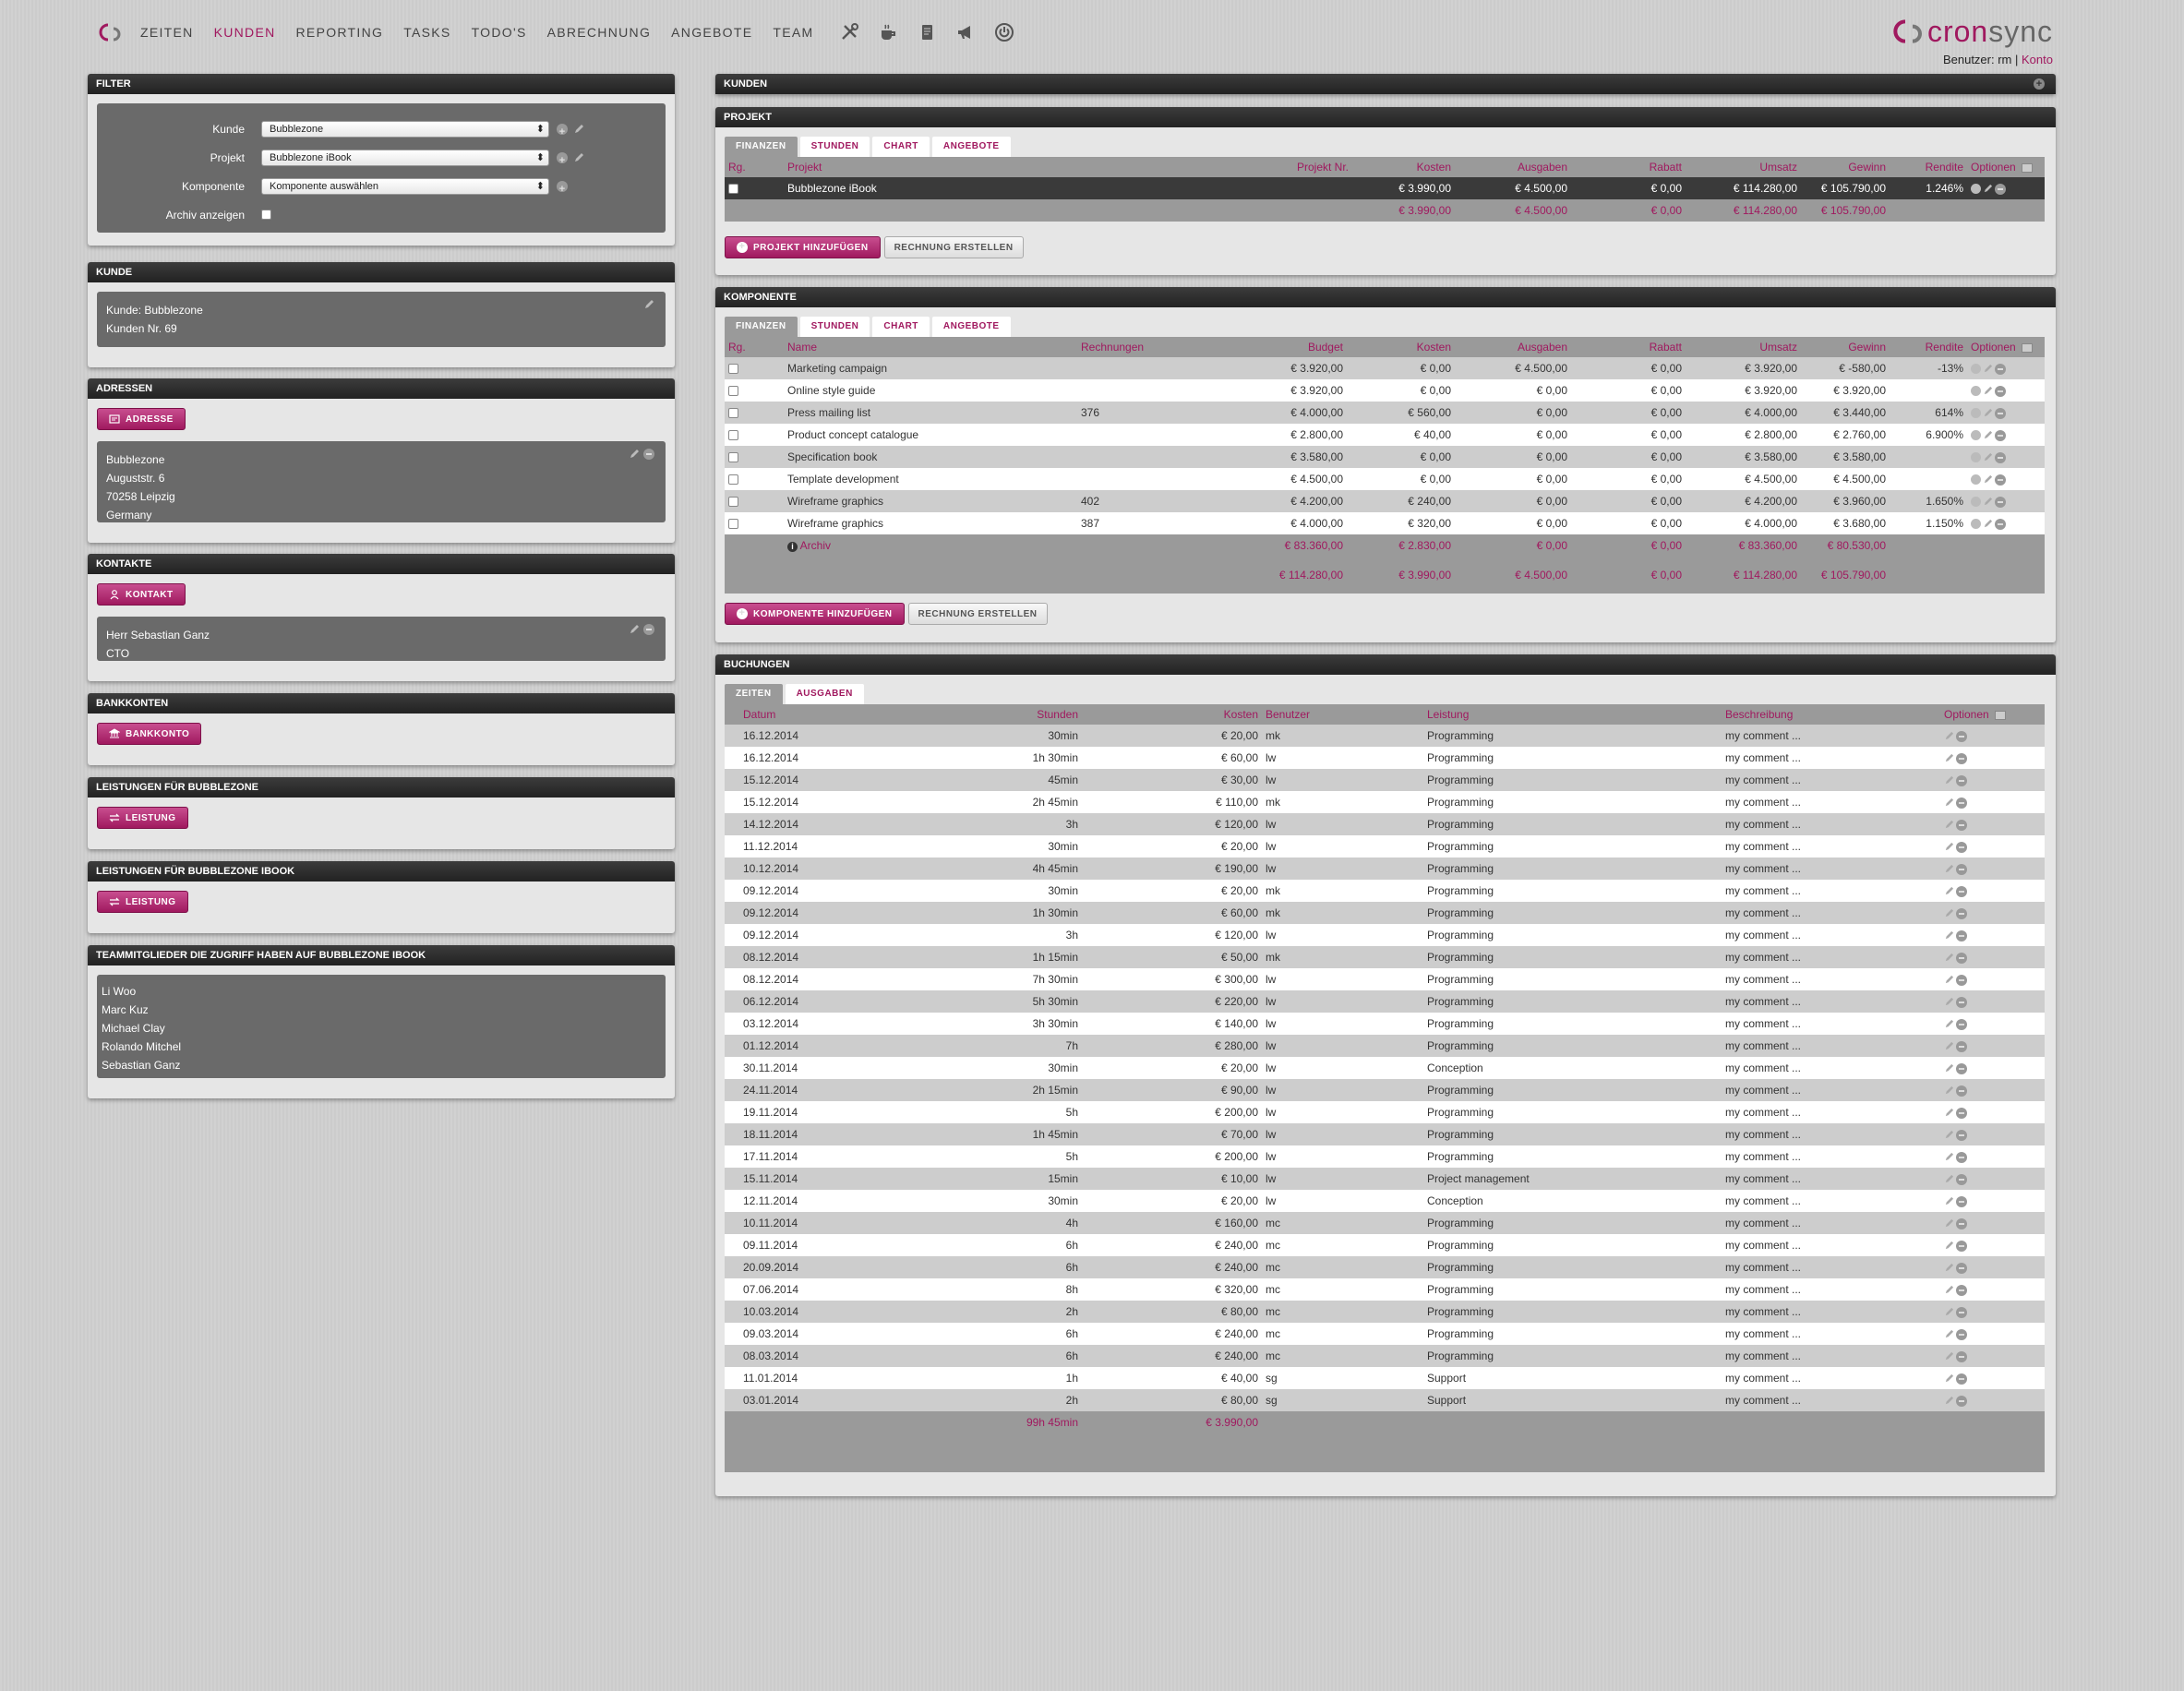 This screenshot has width=2184, height=1691. I want to click on edit-projekt-icon, so click(578, 157).